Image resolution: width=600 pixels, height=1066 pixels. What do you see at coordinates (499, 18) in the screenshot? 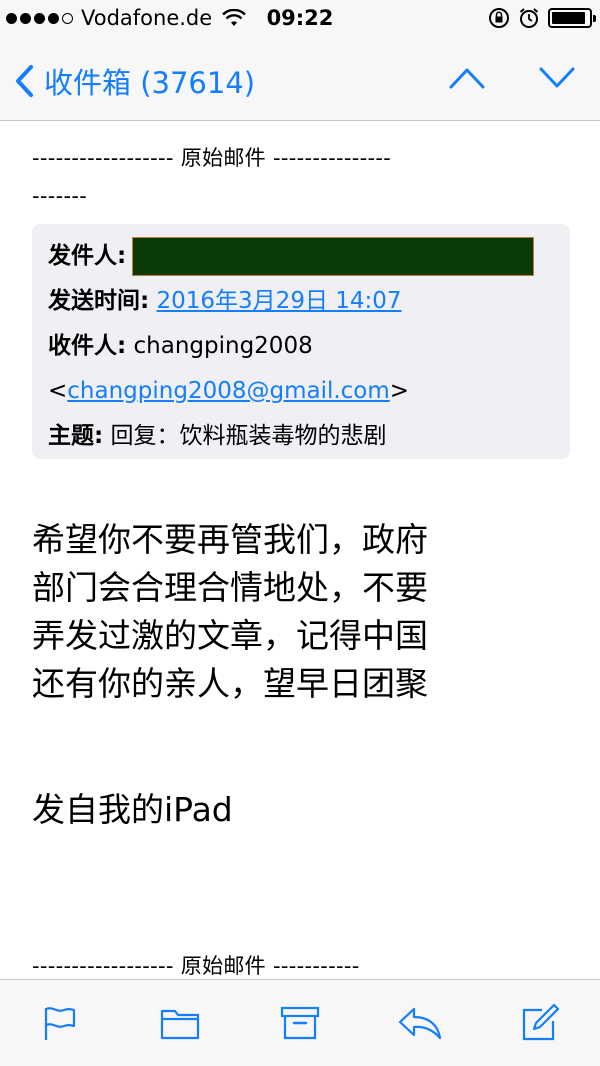
I see `rotation-lock-icon` at bounding box center [499, 18].